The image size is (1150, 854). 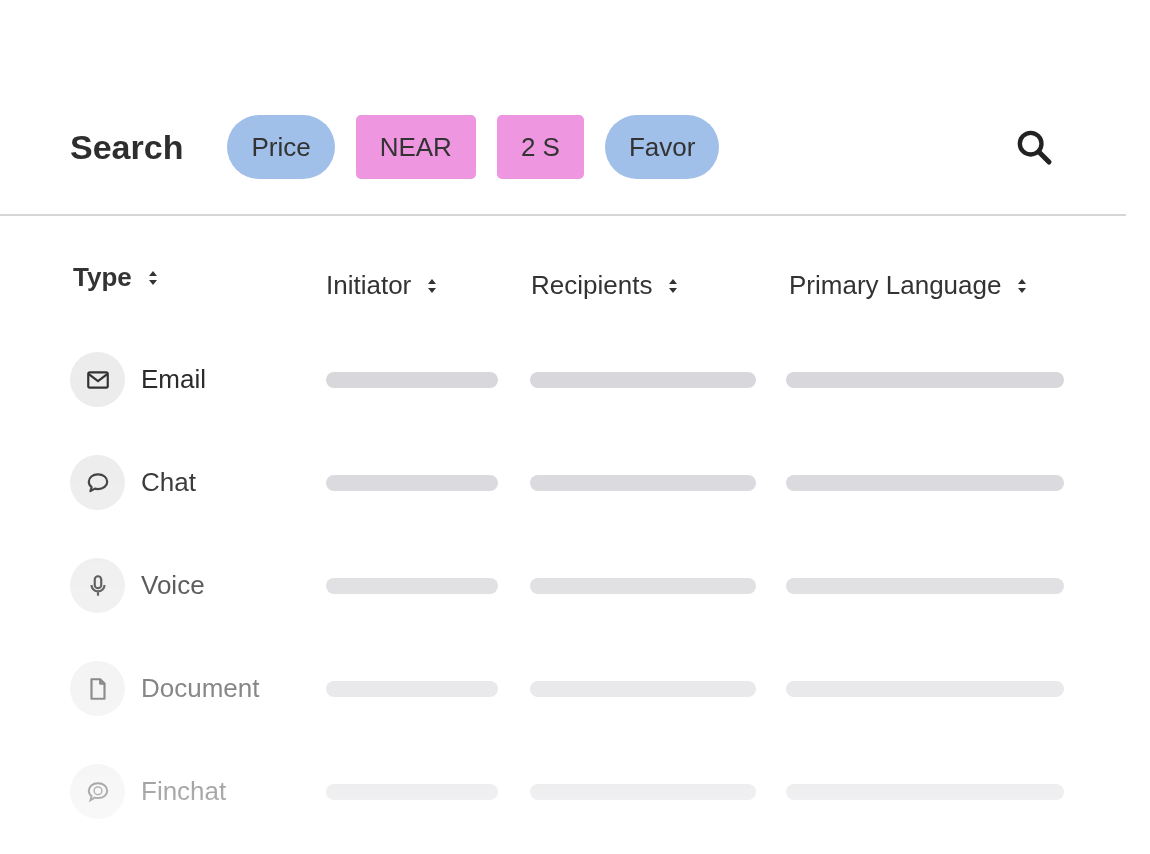 What do you see at coordinates (415, 147) in the screenshot?
I see `filter-chip: NEAR` at bounding box center [415, 147].